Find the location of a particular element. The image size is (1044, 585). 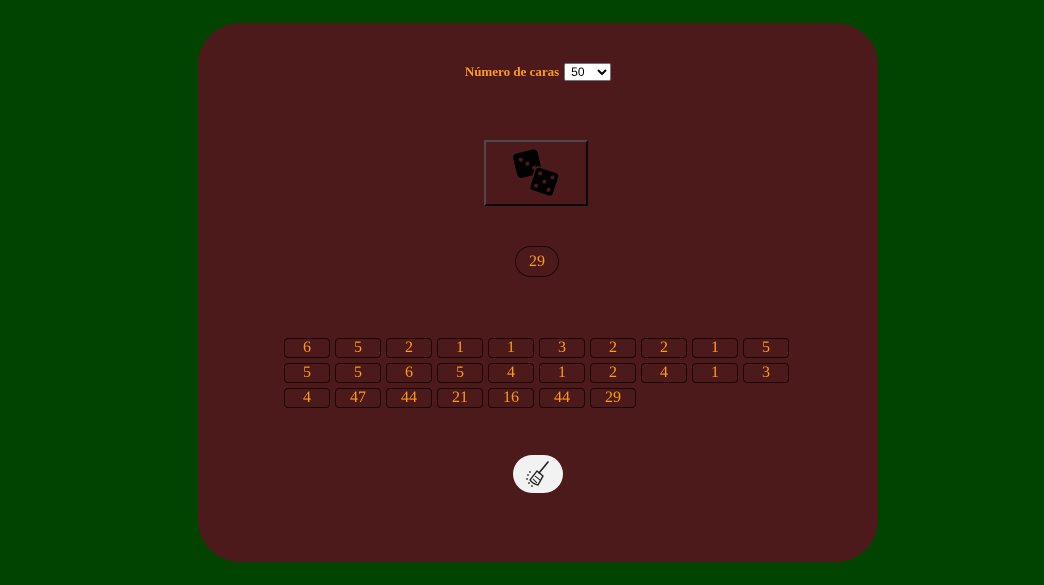

roll-result: 29 is located at coordinates (537, 261).